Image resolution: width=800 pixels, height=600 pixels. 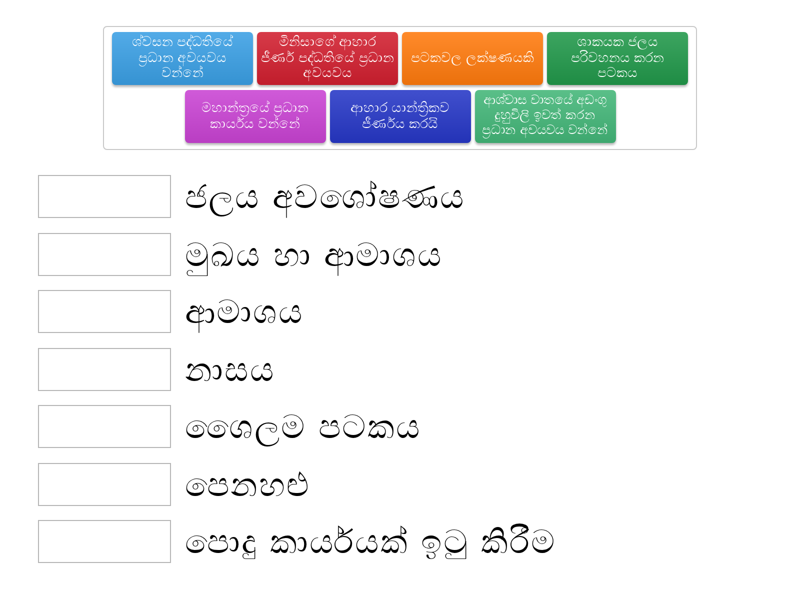 I want to click on prompt-text: මුඛය හා ආමාශය, so click(x=314, y=254).